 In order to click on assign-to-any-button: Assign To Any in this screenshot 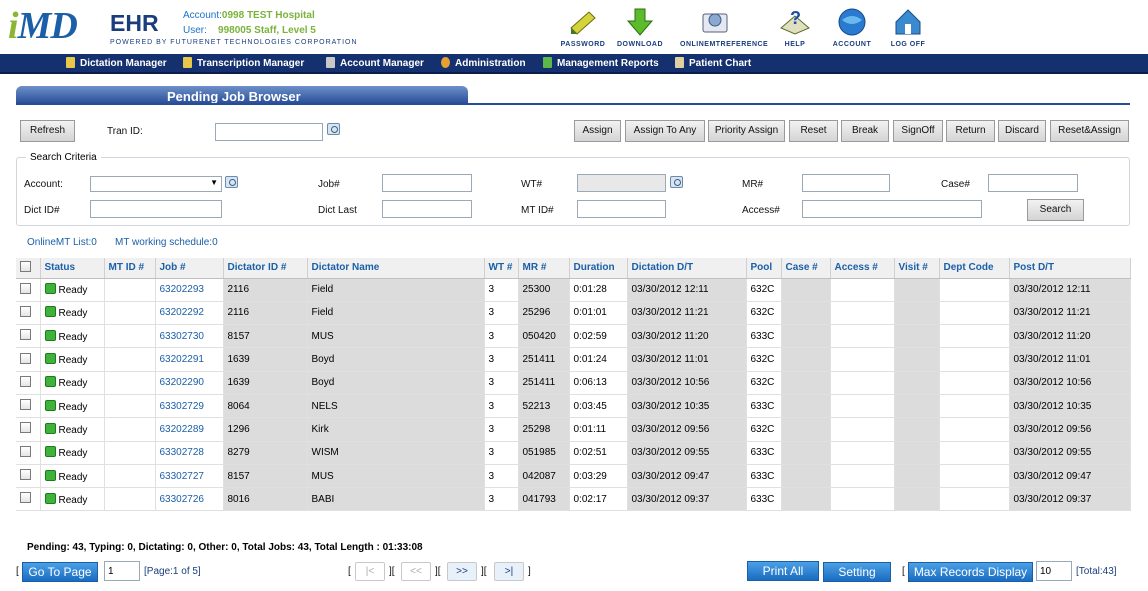, I will do `click(665, 131)`.